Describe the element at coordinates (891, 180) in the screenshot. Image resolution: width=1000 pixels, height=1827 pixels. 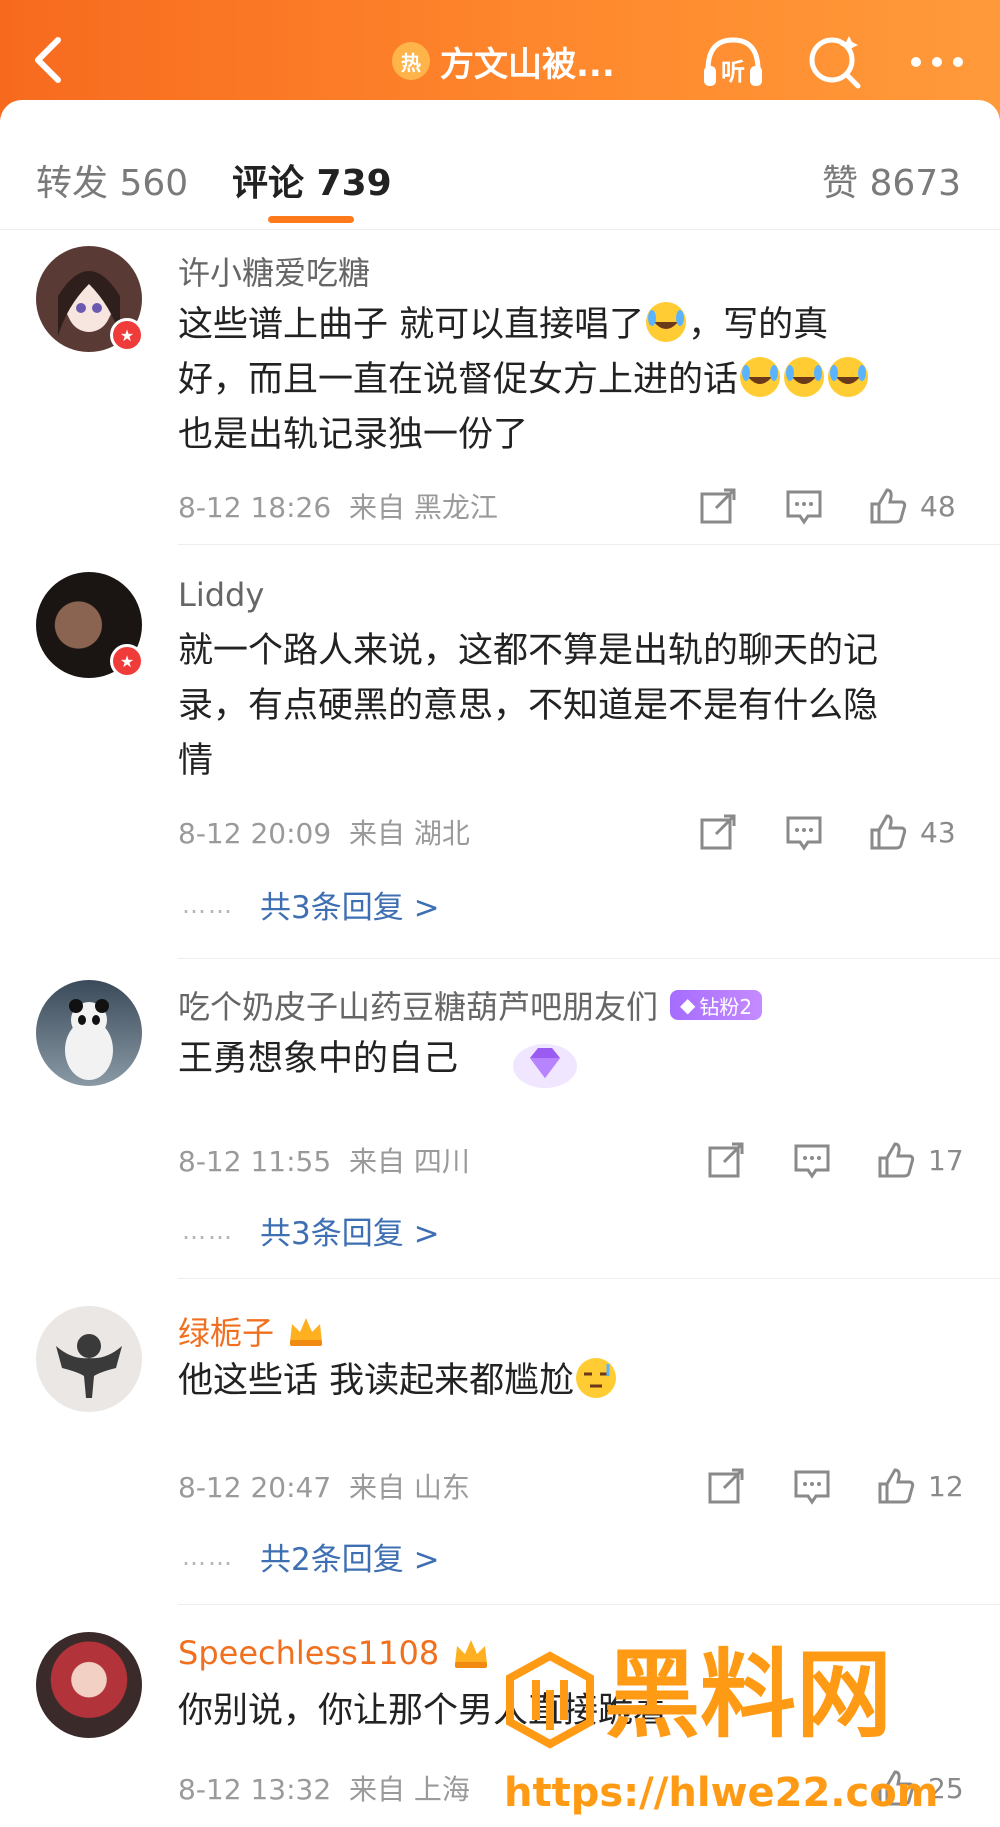
I see `tab-likes: 赞 8673` at that location.